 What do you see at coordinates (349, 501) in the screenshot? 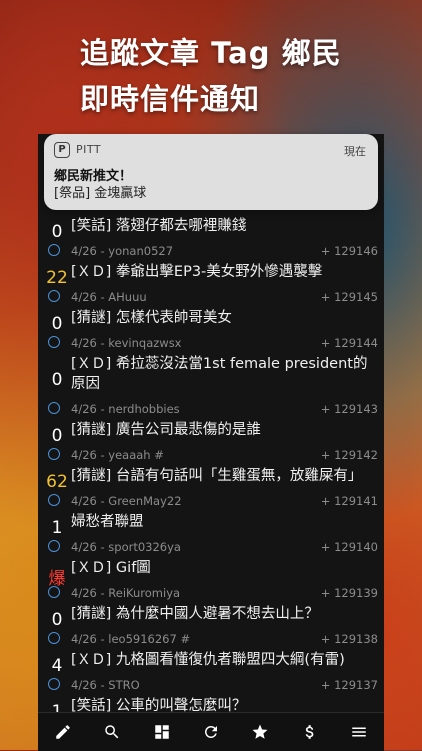
I see `post-number: + 129141` at bounding box center [349, 501].